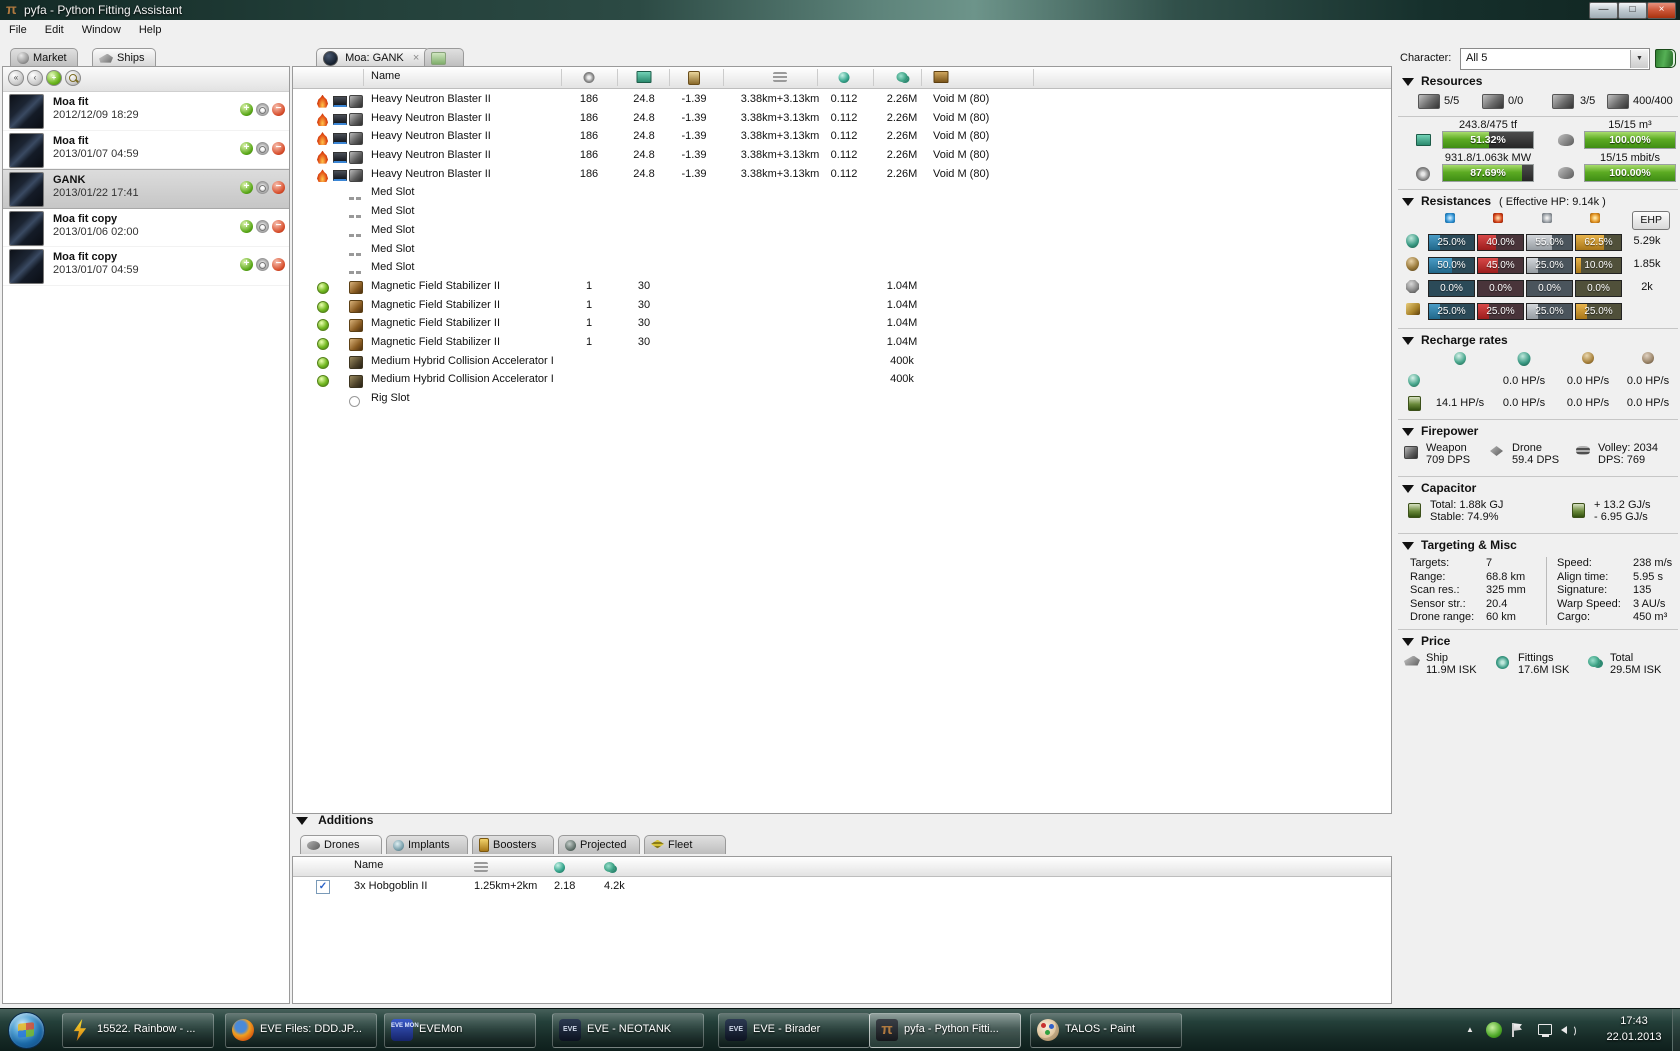  Describe the element at coordinates (54, 78) in the screenshot. I see `new-fit-button: +` at that location.